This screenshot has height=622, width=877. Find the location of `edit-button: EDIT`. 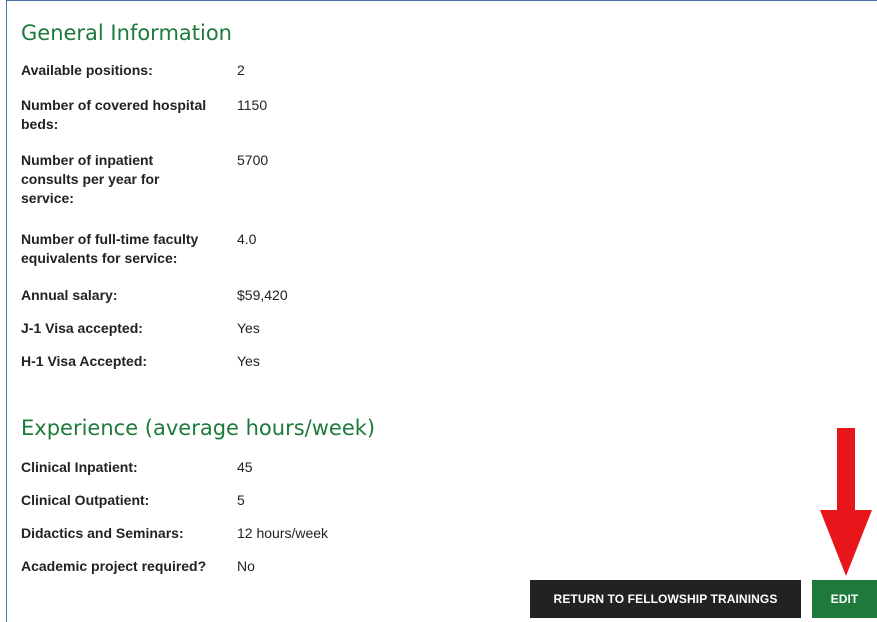

edit-button: EDIT is located at coordinates (844, 599).